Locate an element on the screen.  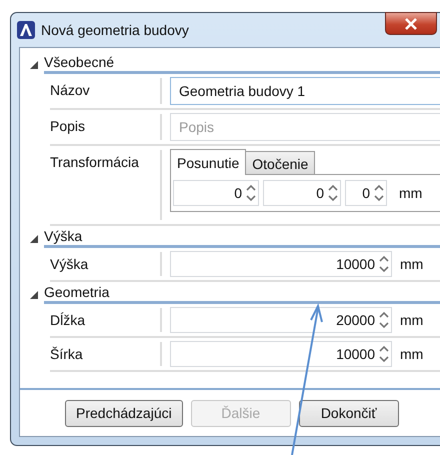
text-field: Geometria budovy 1 is located at coordinates (305, 91).